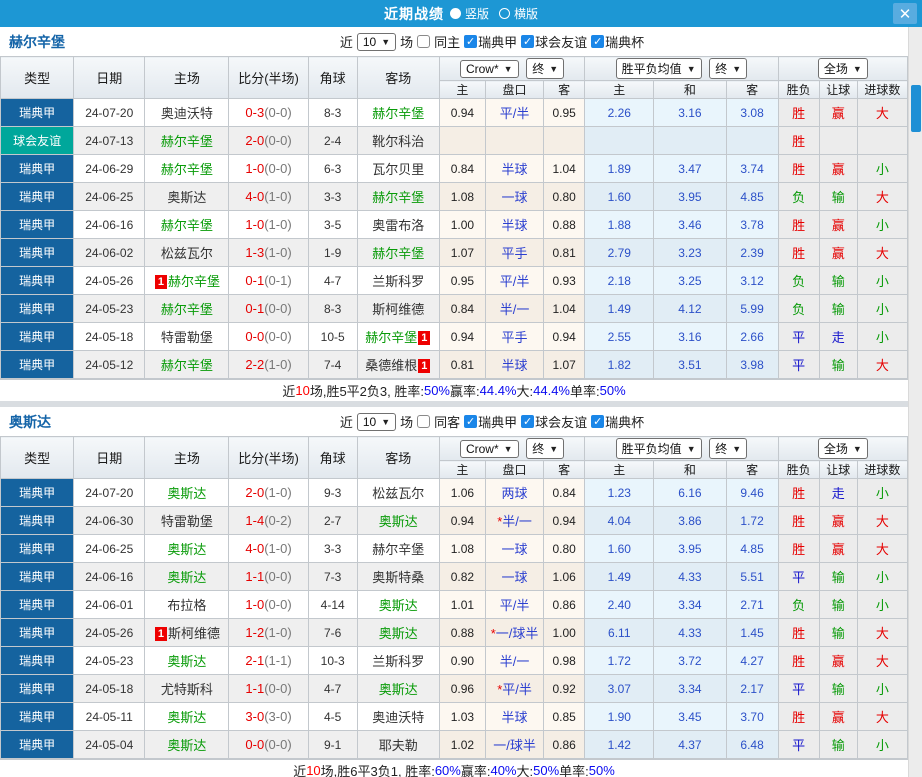 The image size is (922, 777). Describe the element at coordinates (514, 688) in the screenshot. I see `handicap-cell: *平/半` at that location.